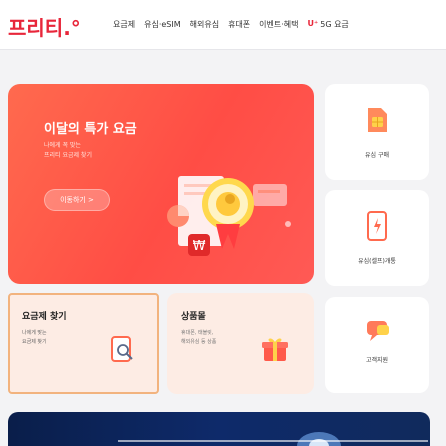 This screenshot has height=446, width=446. Describe the element at coordinates (44, 317) in the screenshot. I see `find-plan-title: 요금제 찾기` at that location.